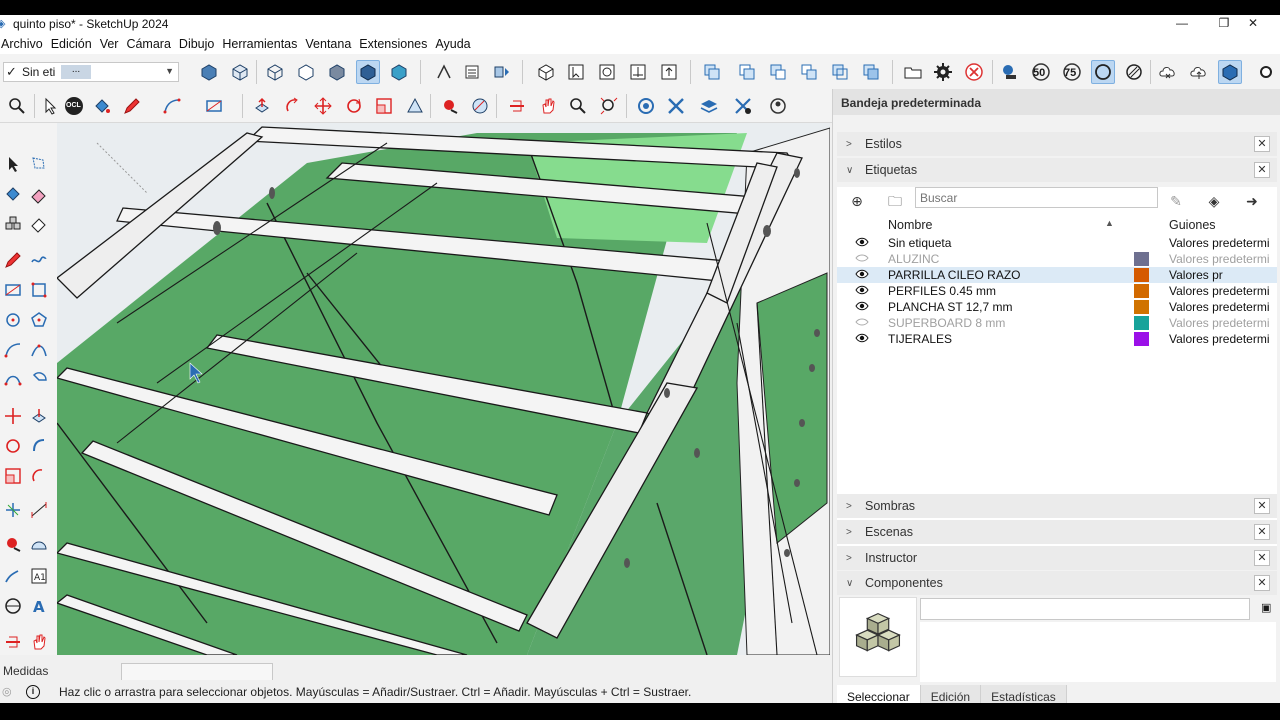  What do you see at coordinates (39, 290) in the screenshot?
I see `rotated-rect-icon` at bounding box center [39, 290].